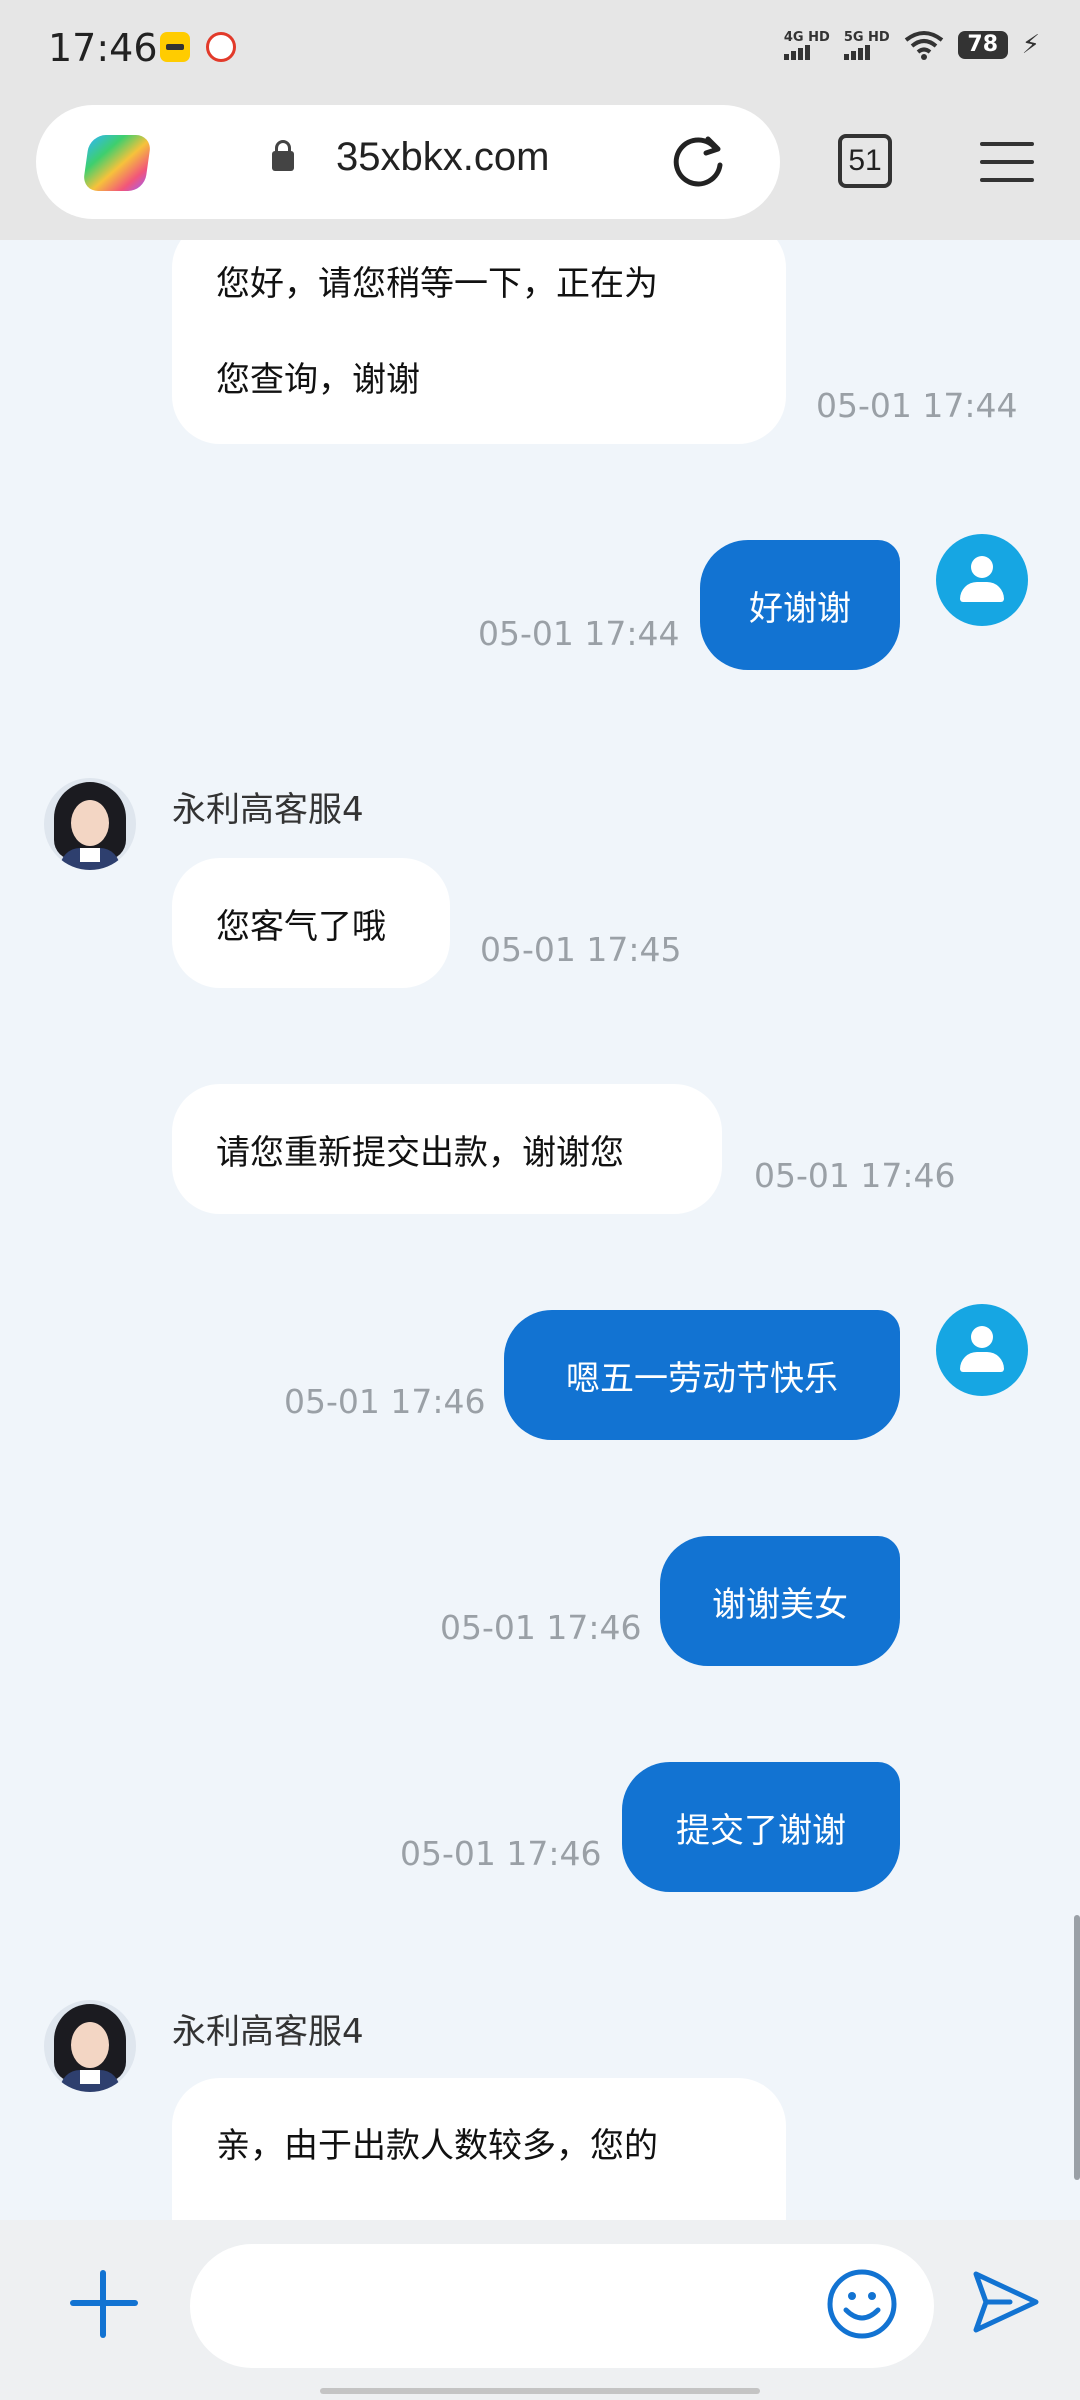 This screenshot has height=2400, width=1080. I want to click on wifi-icon, so click(923, 45).